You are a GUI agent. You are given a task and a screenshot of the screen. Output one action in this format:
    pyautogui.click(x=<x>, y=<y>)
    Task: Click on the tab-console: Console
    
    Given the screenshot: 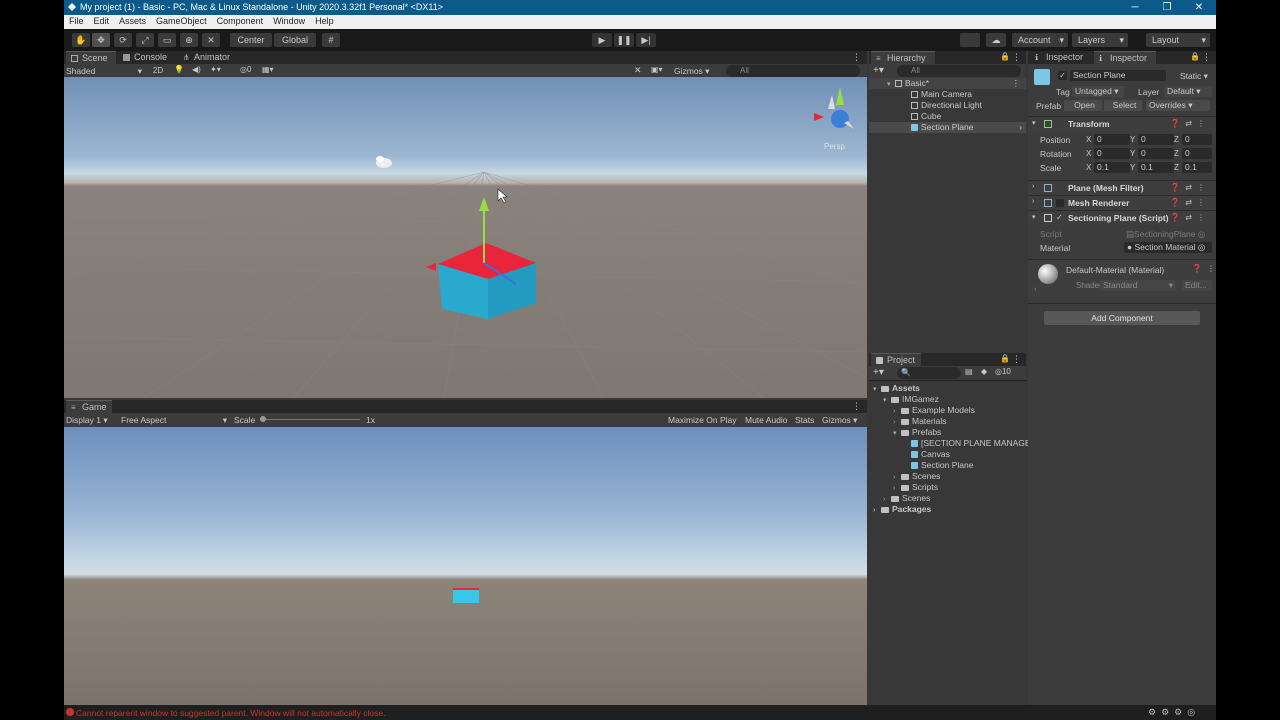 What is the action you would take?
    pyautogui.click(x=146, y=57)
    